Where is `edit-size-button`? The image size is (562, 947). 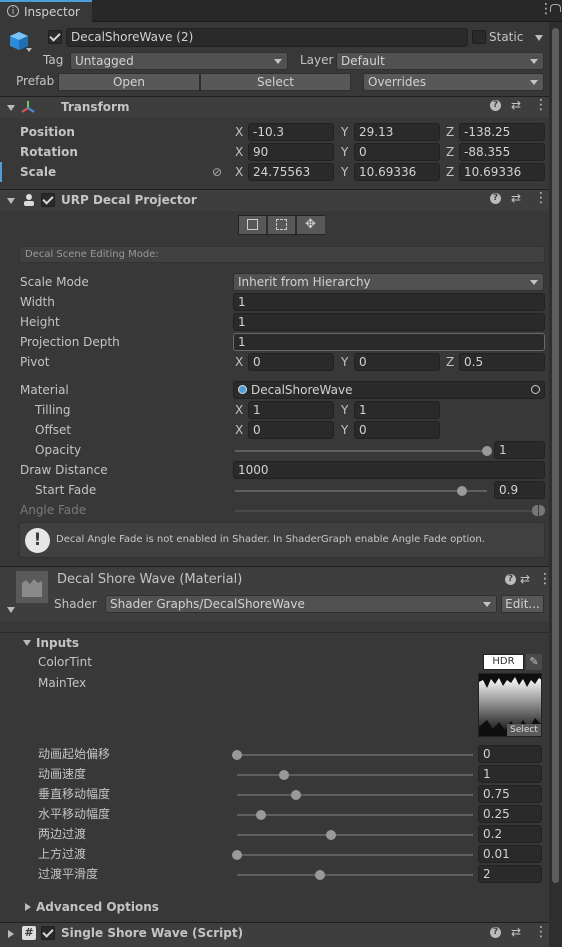 edit-size-button is located at coordinates (282, 225).